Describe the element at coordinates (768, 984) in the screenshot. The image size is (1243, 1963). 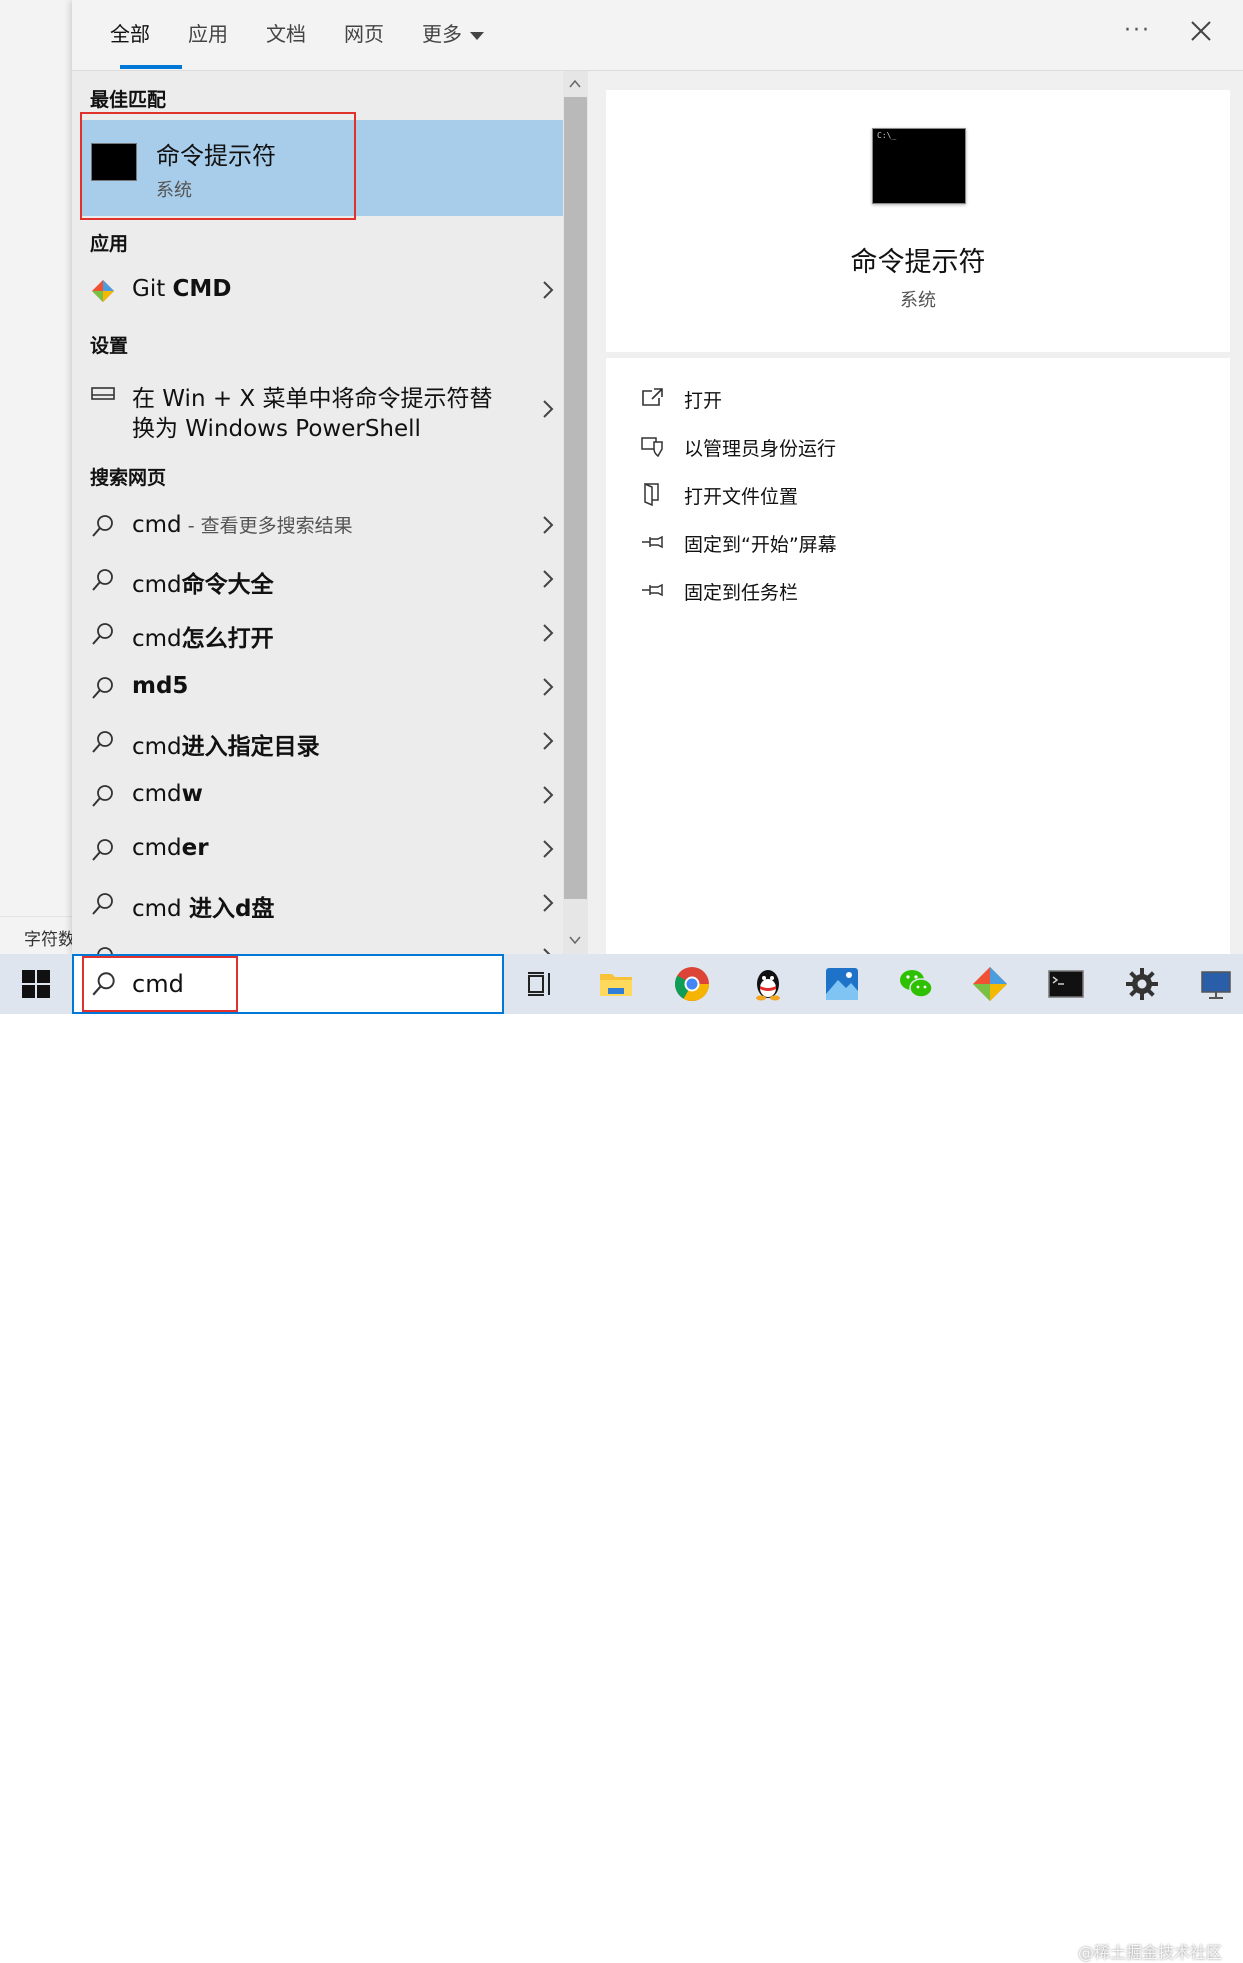
I see `qq-icon` at that location.